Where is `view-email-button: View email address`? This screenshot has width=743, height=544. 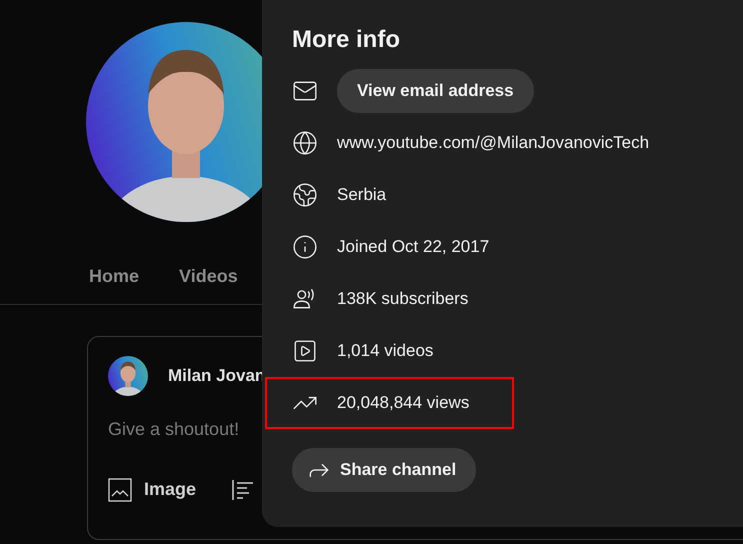
view-email-button: View email address is located at coordinates (435, 91).